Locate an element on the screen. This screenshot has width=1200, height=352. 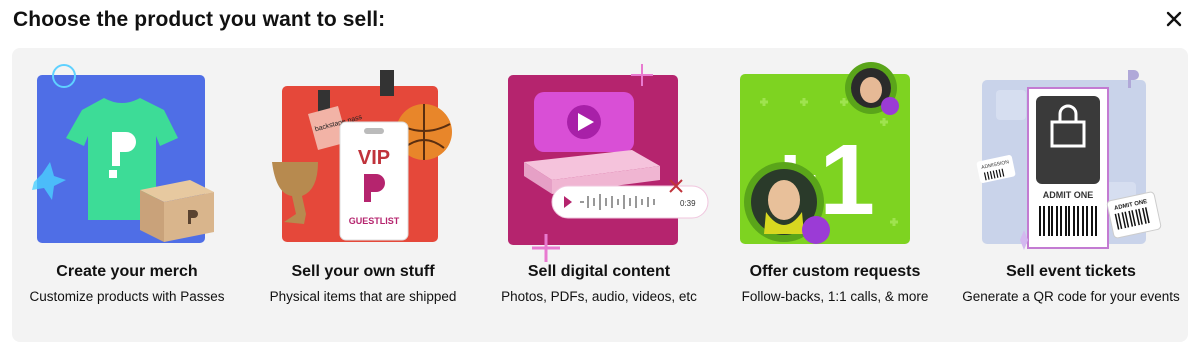
card-subtitle: Photos, PDFs, audio, videos, etc is located at coordinates (599, 296).